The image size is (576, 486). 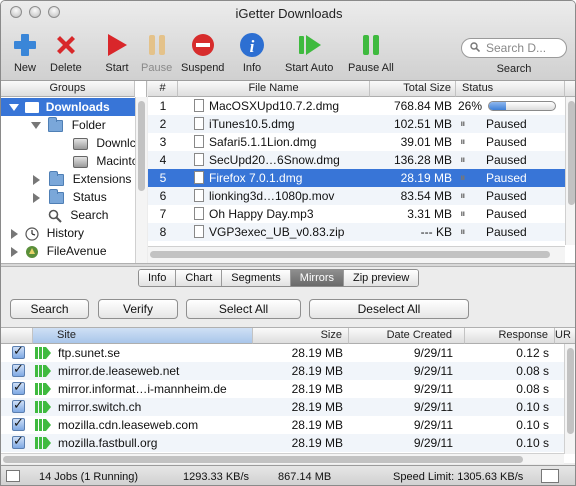 What do you see at coordinates (356, 124) in the screenshot?
I see `download-row: 2 iTunes10.5.dmg 102.51 MB ⏸ Paused` at bounding box center [356, 124].